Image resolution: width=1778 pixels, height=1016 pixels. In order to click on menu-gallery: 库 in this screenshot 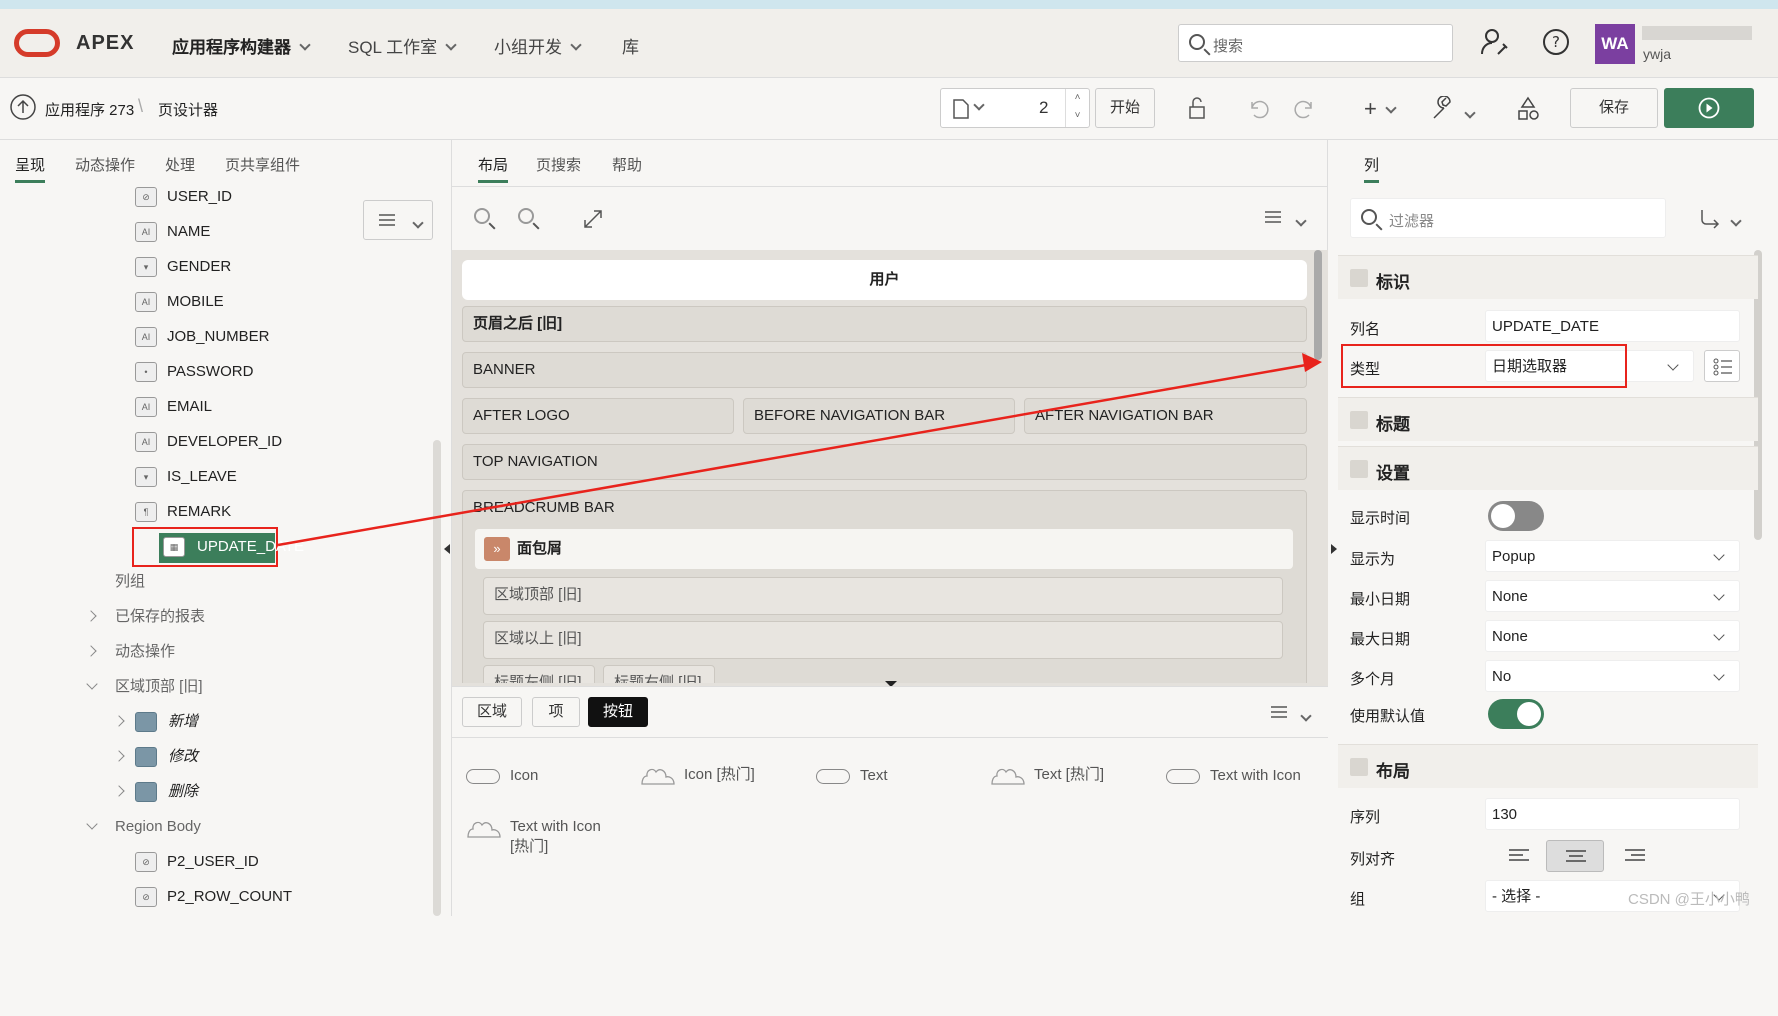, I will do `click(630, 45)`.